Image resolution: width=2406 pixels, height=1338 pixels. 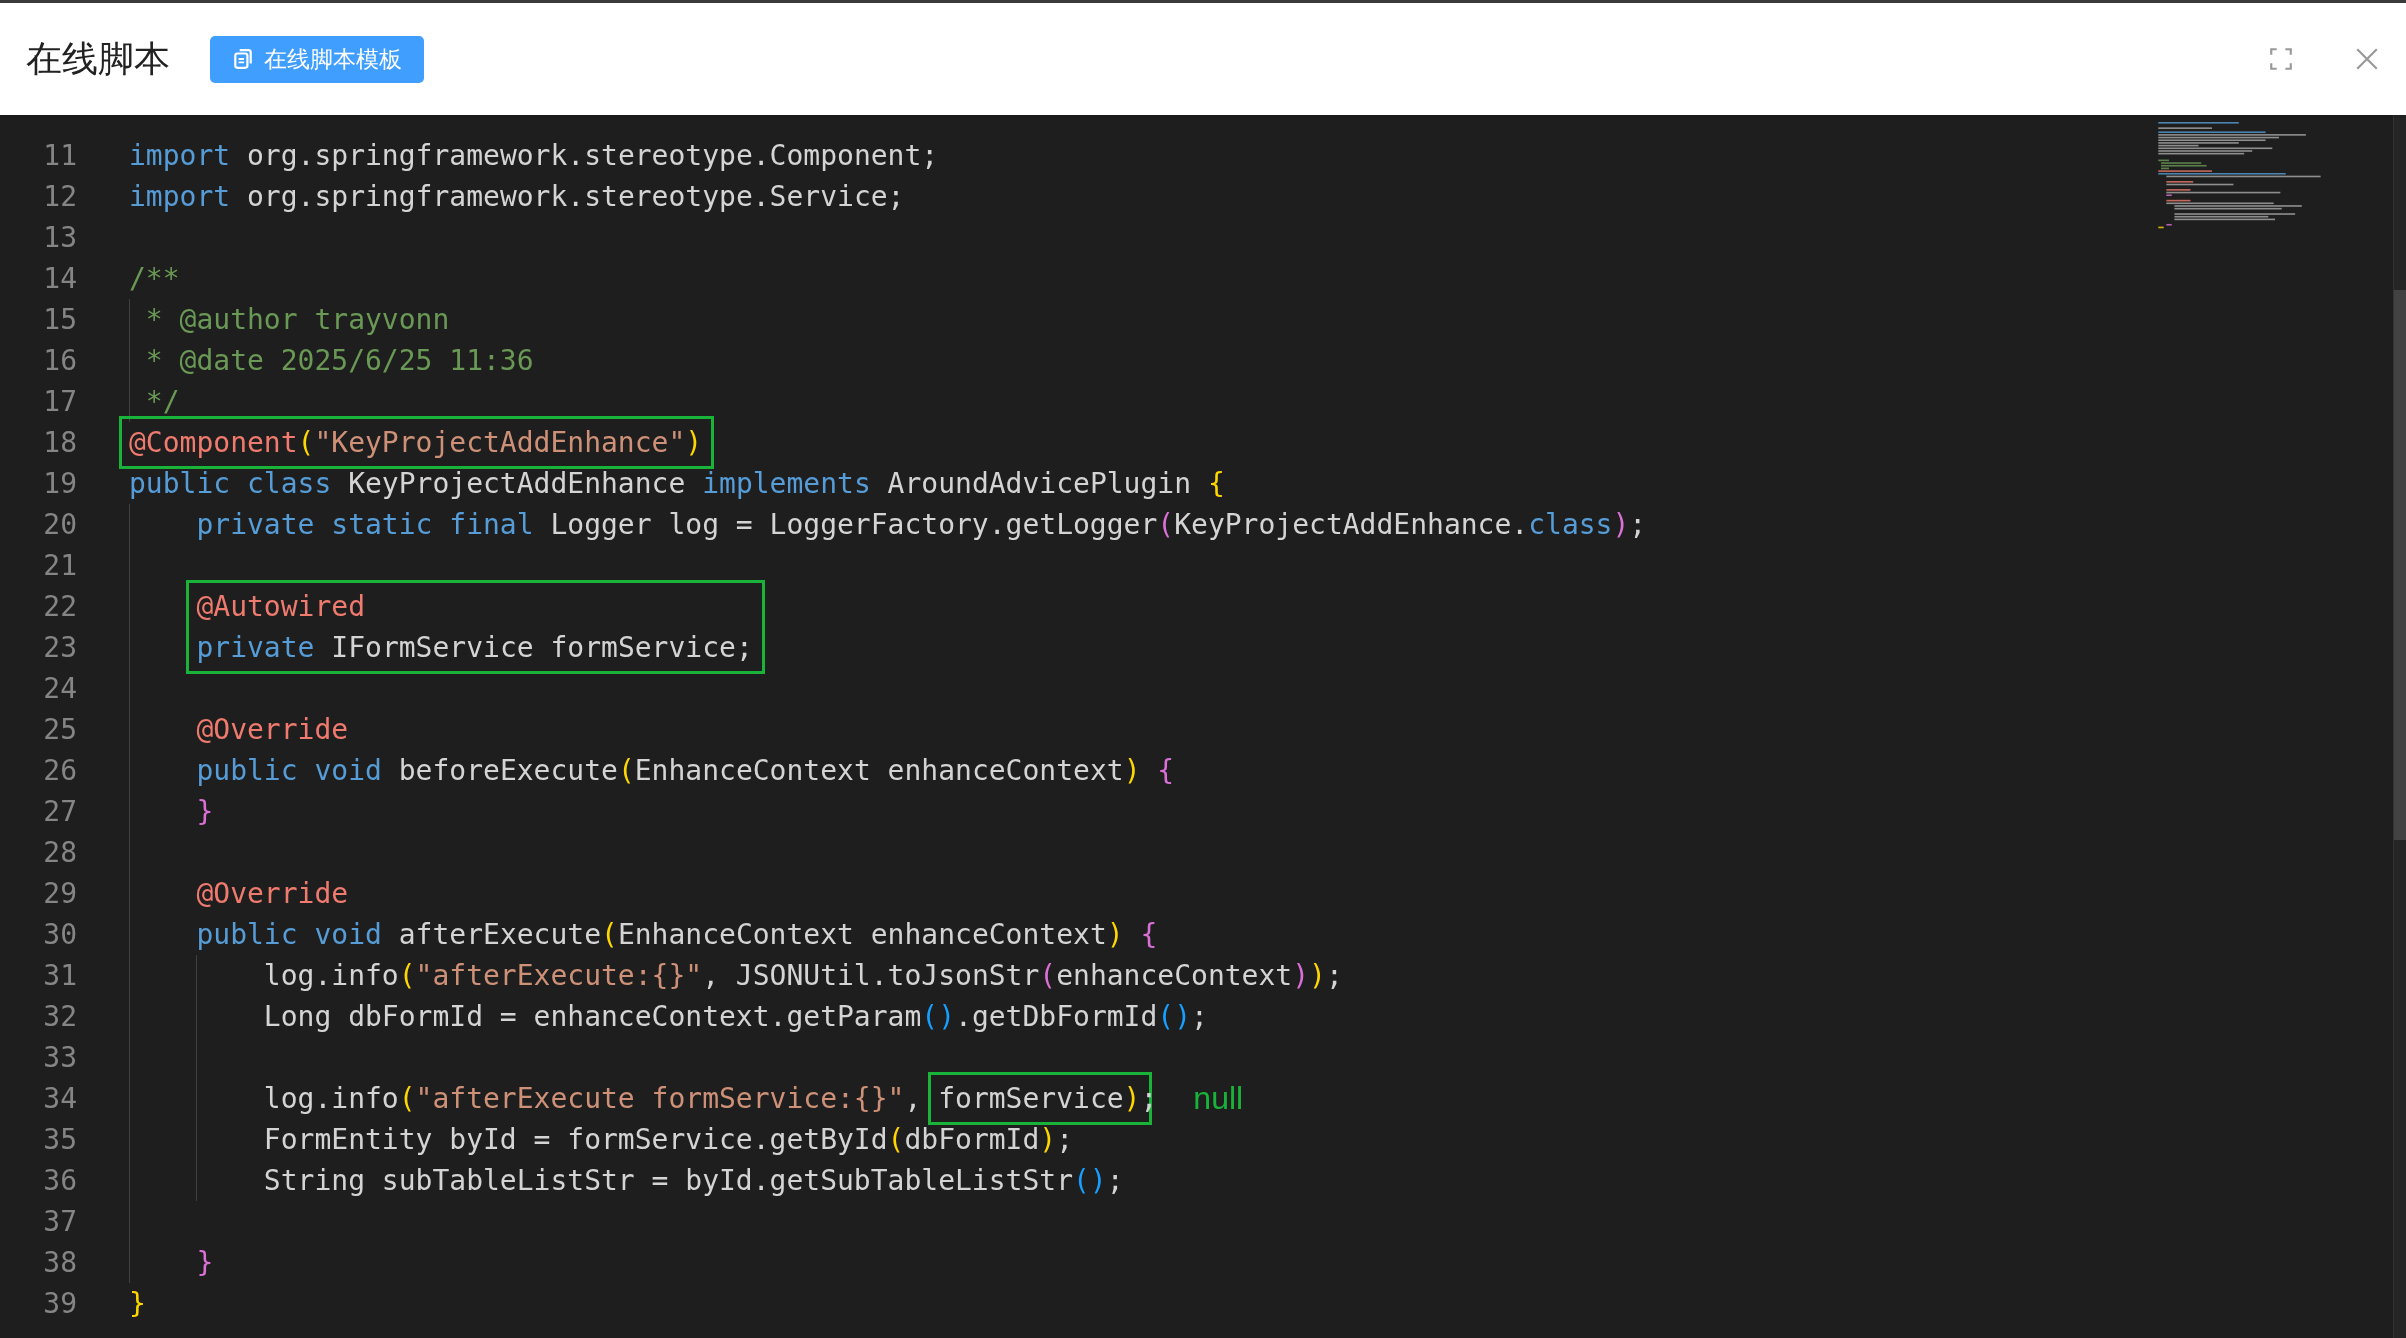 What do you see at coordinates (59, 771) in the screenshot?
I see `line-number: 26` at bounding box center [59, 771].